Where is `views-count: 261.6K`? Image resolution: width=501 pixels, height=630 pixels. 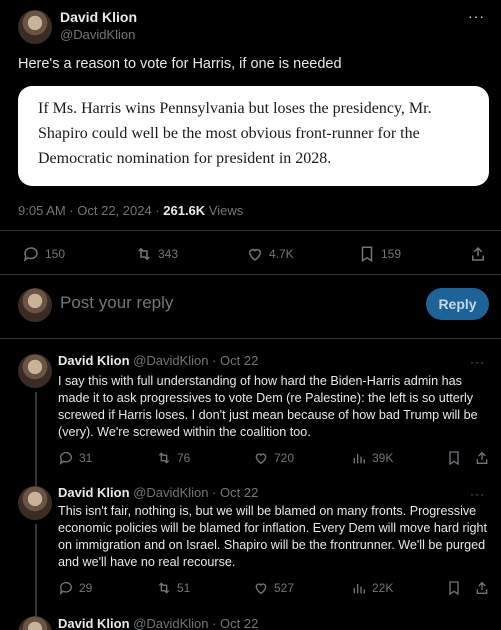 views-count: 261.6K is located at coordinates (184, 210).